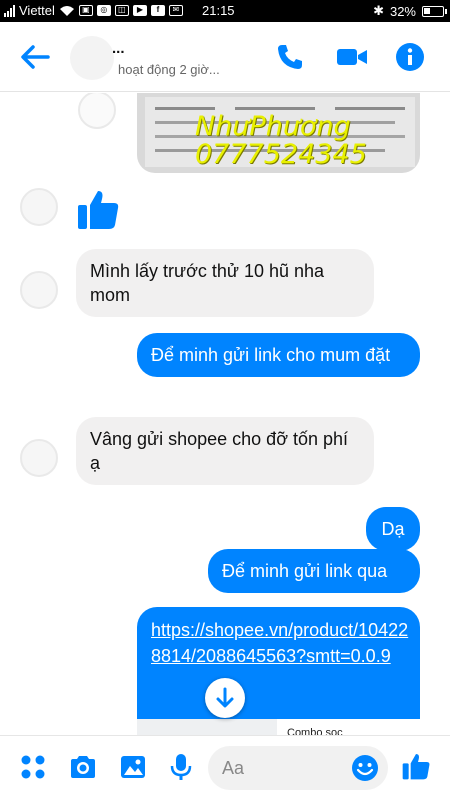 The height and width of the screenshot is (800, 450). I want to click on link-preview-image, so click(207, 727).